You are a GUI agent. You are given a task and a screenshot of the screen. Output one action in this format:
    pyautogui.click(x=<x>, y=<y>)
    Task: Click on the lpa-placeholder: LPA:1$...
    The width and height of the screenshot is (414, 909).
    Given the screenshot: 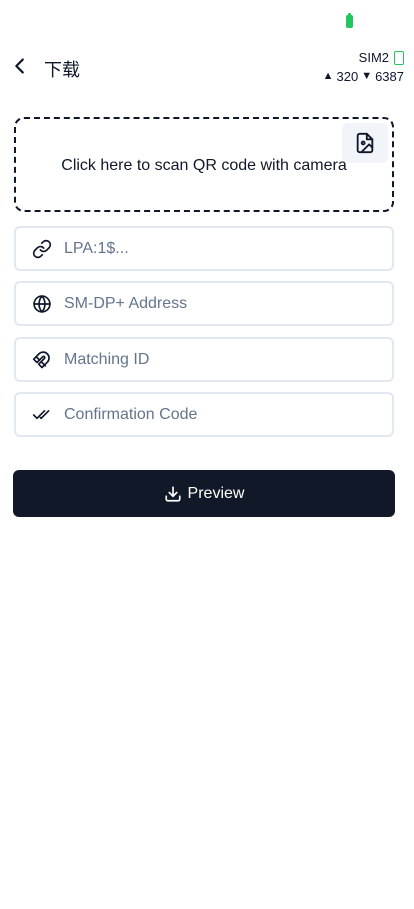 What is the action you would take?
    pyautogui.click(x=96, y=248)
    